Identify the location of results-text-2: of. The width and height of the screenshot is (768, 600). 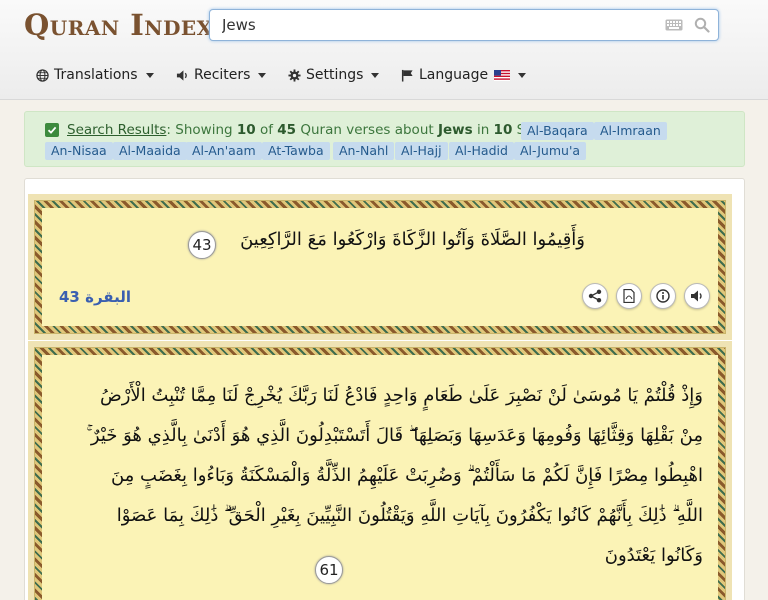
(266, 130).